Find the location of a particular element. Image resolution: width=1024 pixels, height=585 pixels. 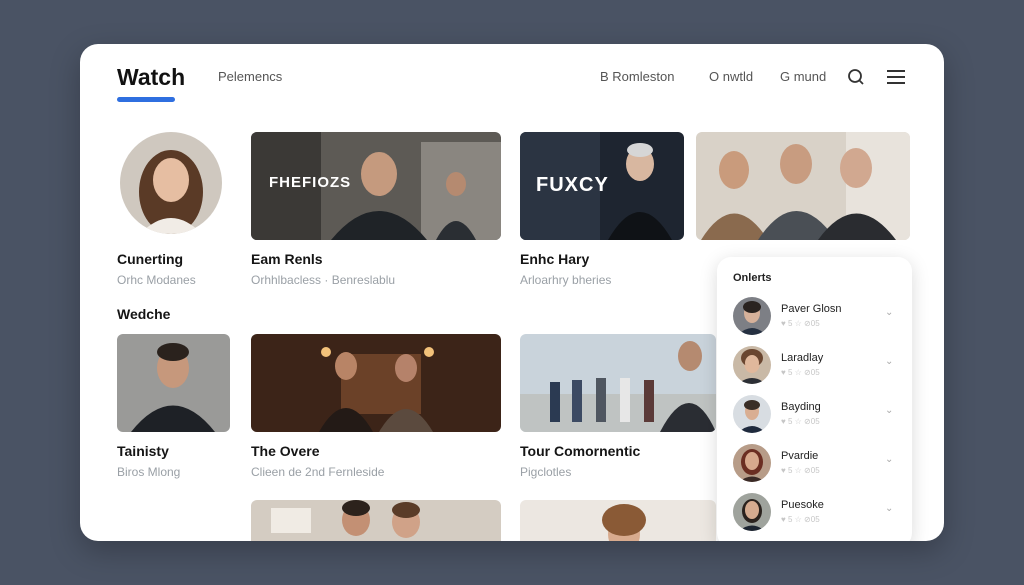

nav-link-2: O nwtld is located at coordinates (731, 76).